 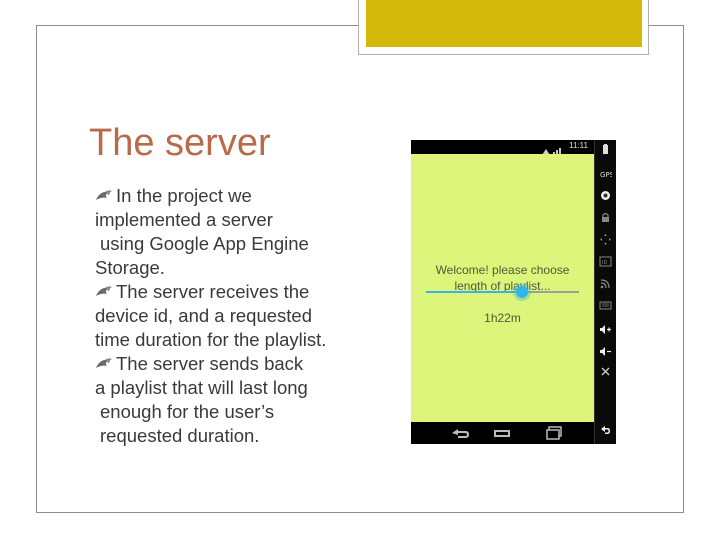 I want to click on back-arrow-icon, so click(x=605, y=429).